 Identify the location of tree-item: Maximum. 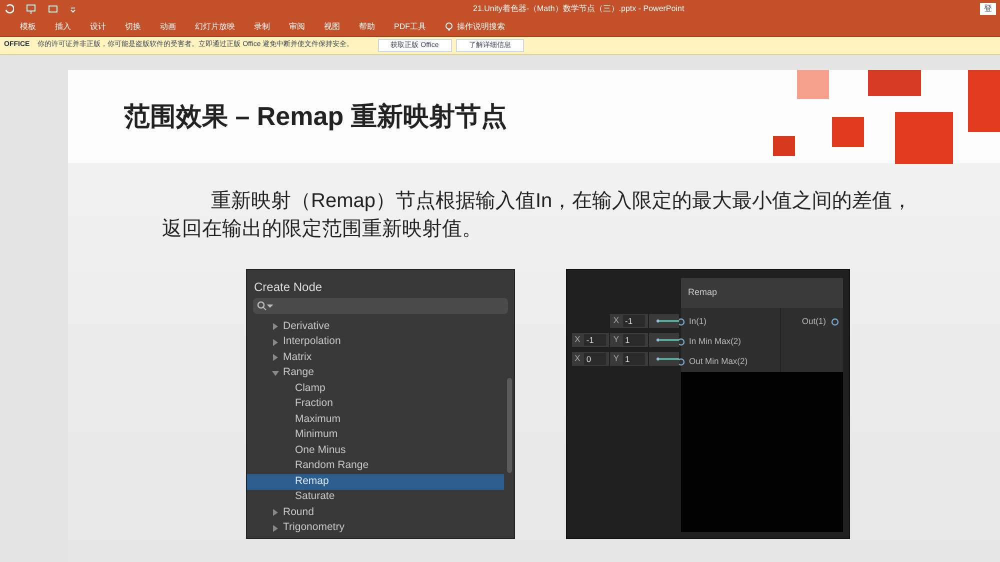
(375, 420).